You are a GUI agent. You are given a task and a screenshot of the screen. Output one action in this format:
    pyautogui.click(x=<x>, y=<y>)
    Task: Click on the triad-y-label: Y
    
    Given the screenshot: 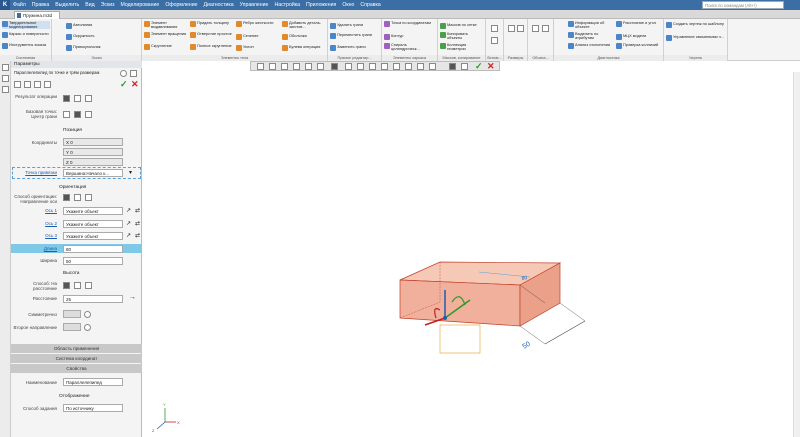 What is the action you would take?
    pyautogui.click(x=164, y=404)
    